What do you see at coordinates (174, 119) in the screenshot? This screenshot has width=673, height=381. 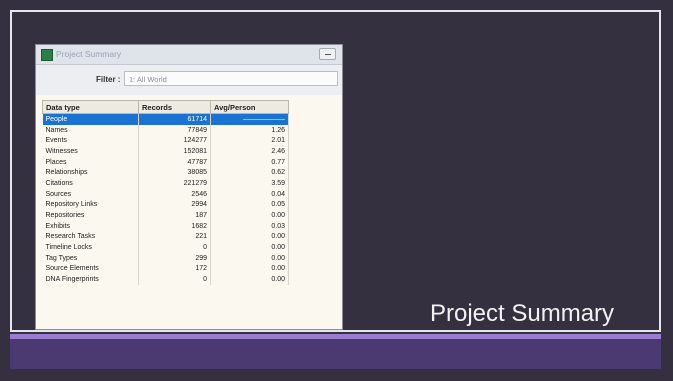 I see `cell-records: 61714` at bounding box center [174, 119].